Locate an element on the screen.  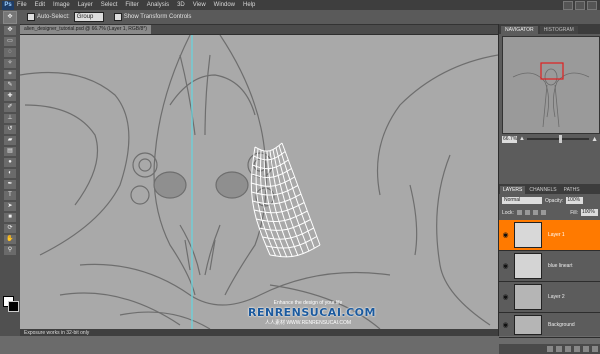
menu-3d: 3D is located at coordinates (181, 5).